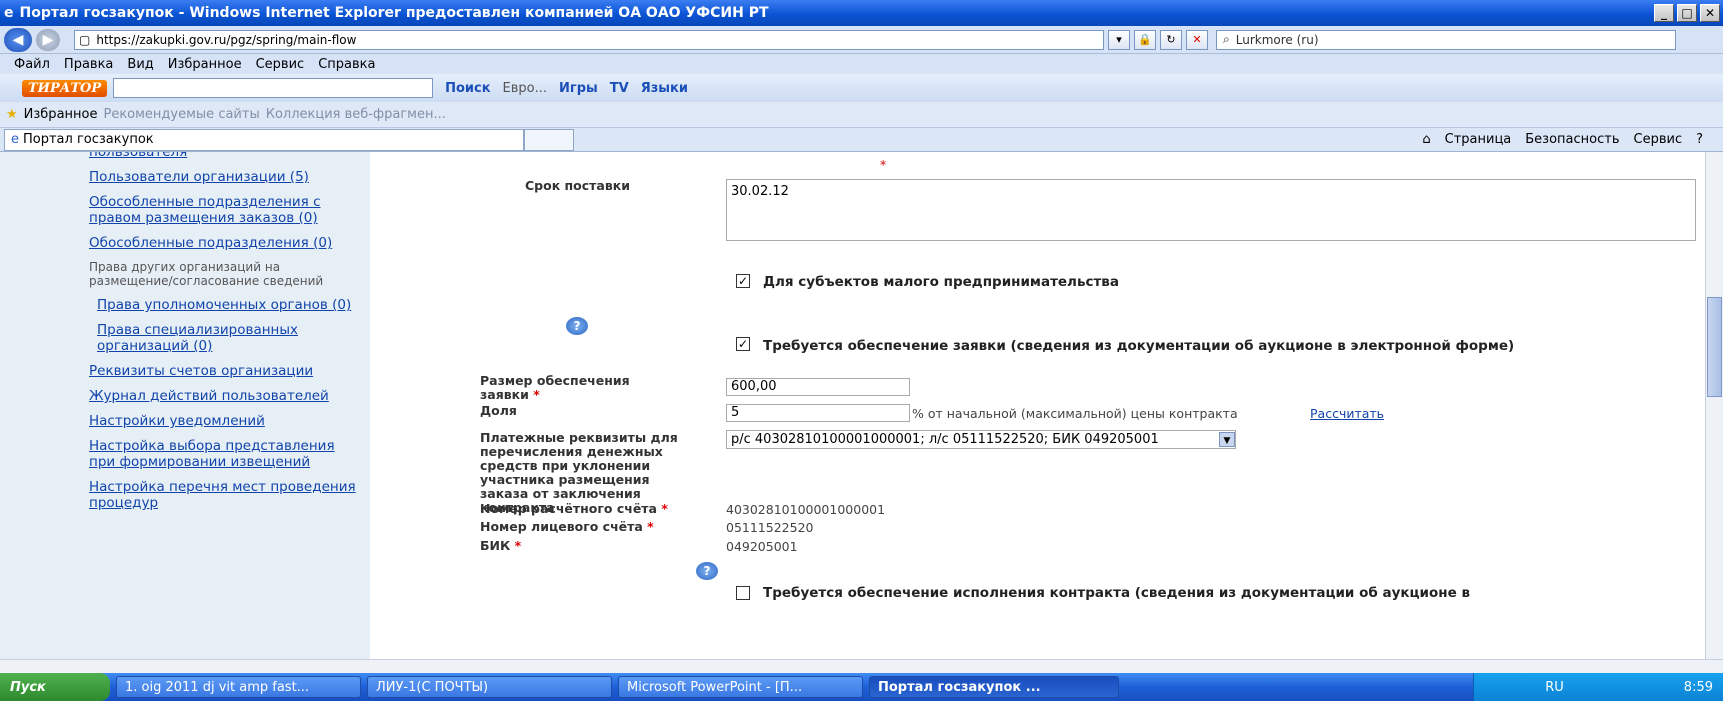 This screenshot has height=701, width=1723. Describe the element at coordinates (264, 139) in the screenshot. I see `tab-portal: e Портал госзакупок` at that location.